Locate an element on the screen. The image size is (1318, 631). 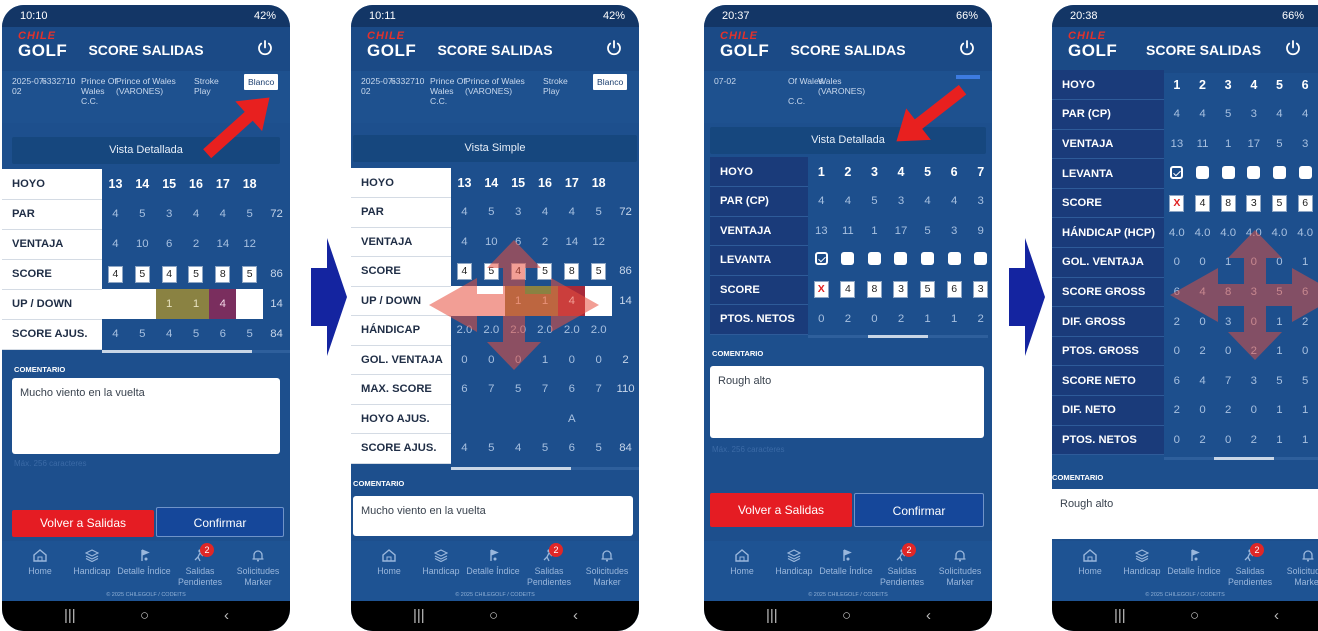
vista-simple-button: Vista Simple is located at coordinates (495, 148).